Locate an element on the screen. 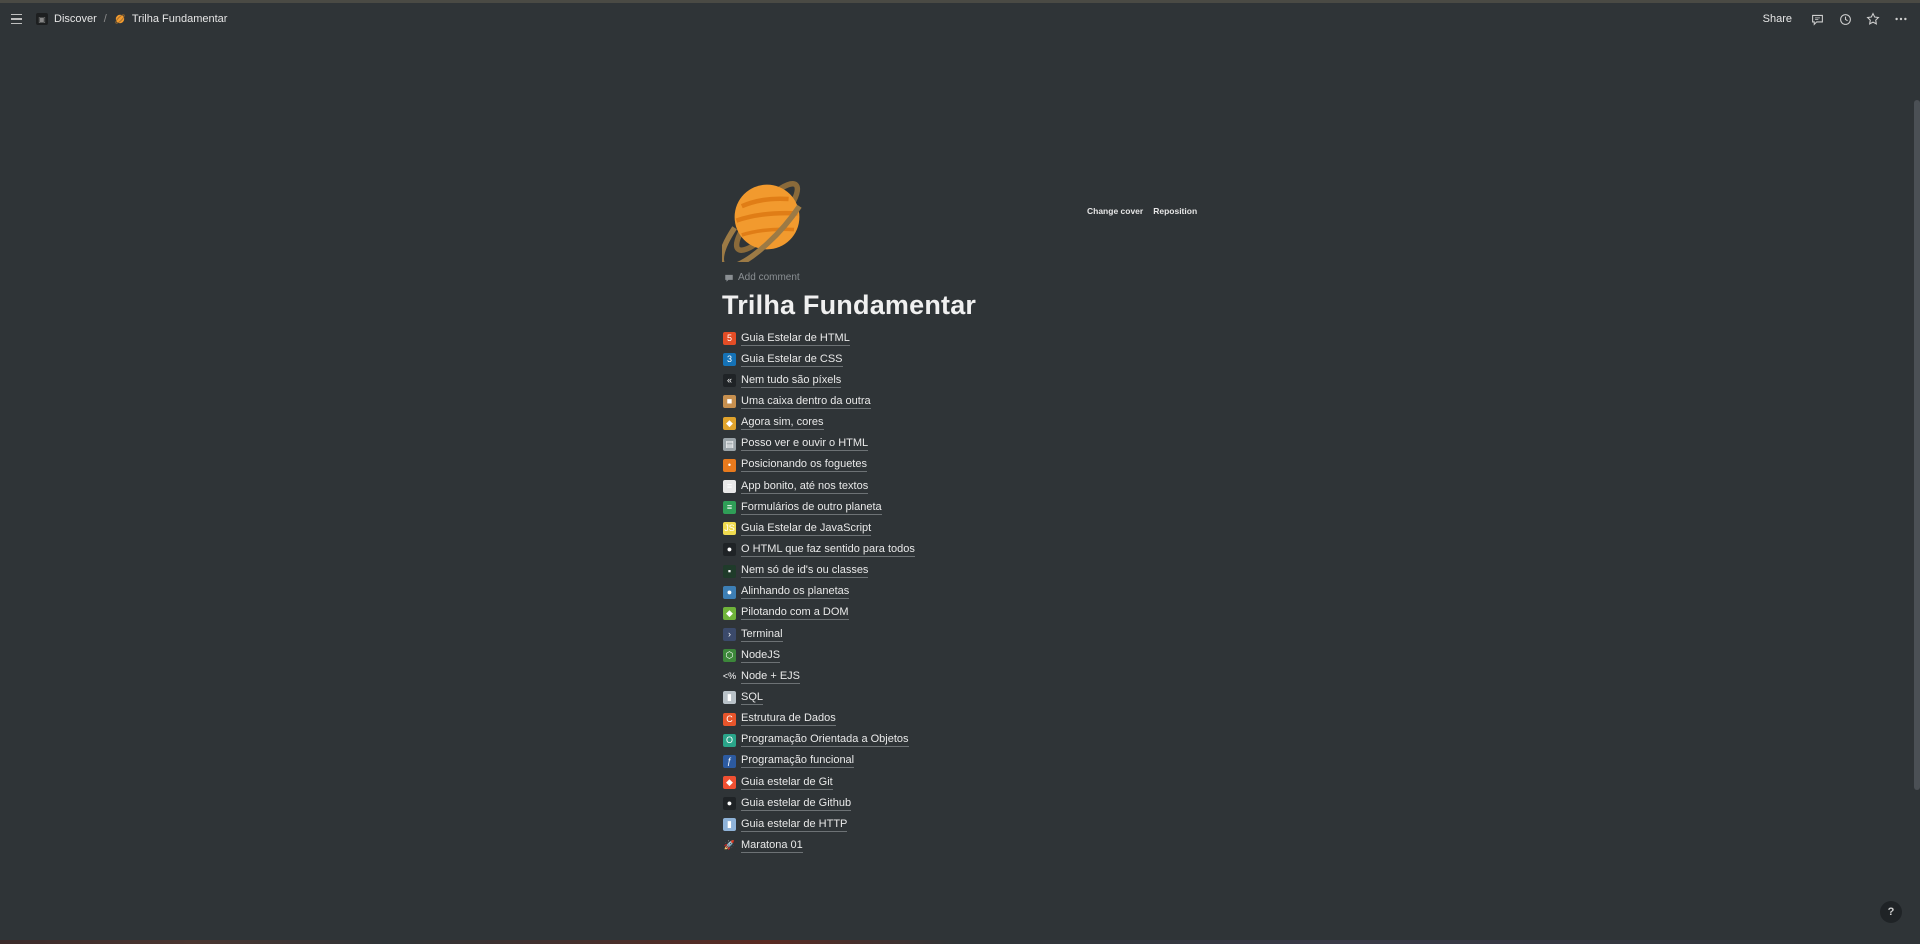  page-link-label: Guia Estelar de JavaScript is located at coordinates (806, 528).